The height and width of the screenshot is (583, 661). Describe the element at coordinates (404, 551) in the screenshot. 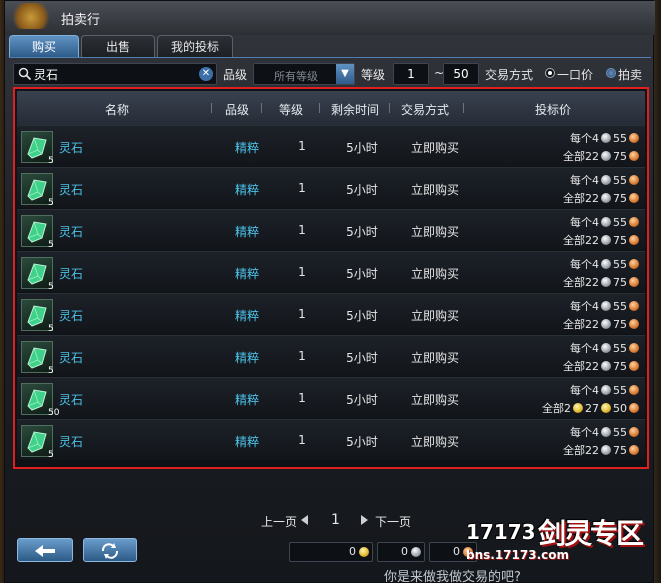

I see `money-silver-value: 0` at that location.